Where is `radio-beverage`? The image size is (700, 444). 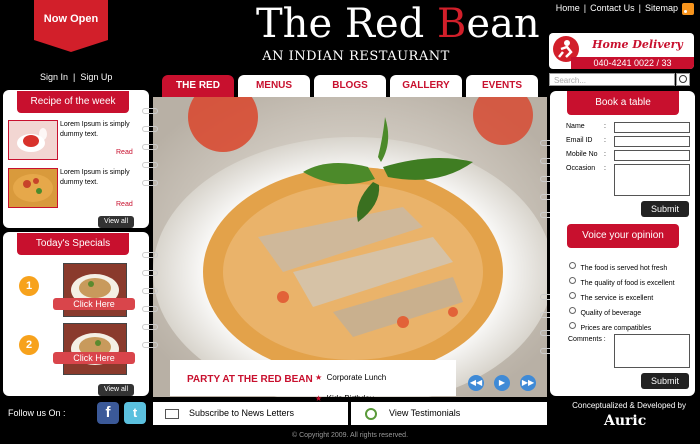
radio-beverage is located at coordinates (572, 311).